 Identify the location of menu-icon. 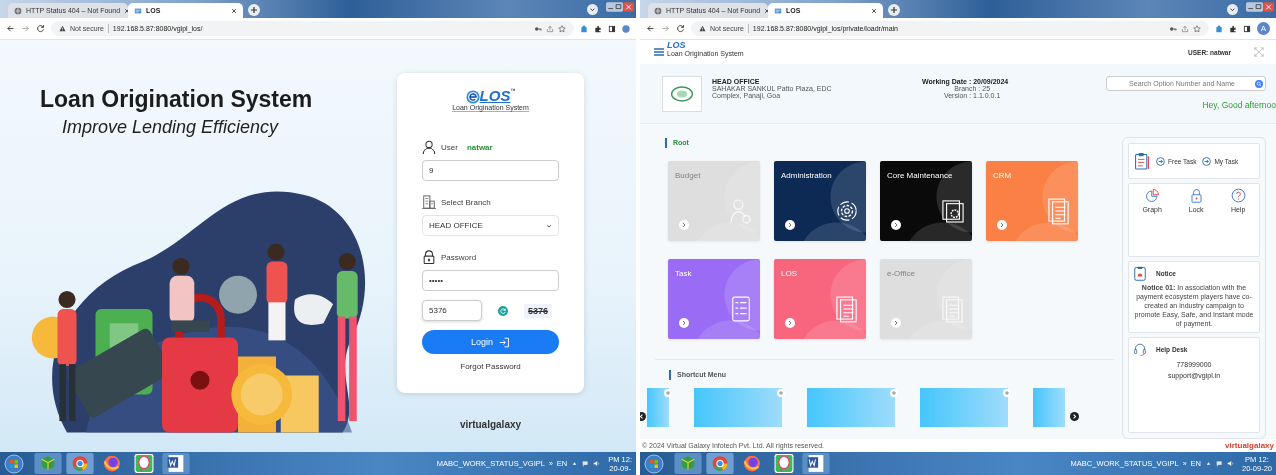
(659, 52).